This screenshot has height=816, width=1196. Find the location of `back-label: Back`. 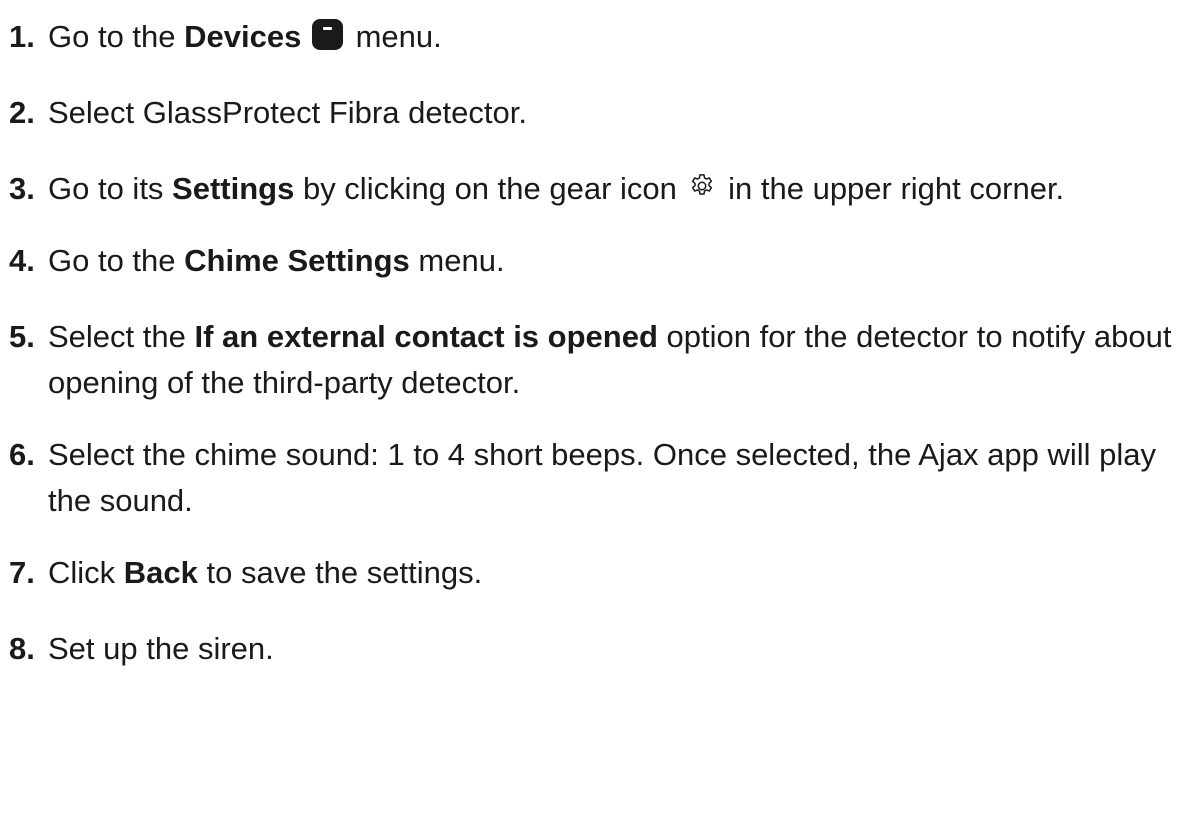

back-label: Back is located at coordinates (160, 572).